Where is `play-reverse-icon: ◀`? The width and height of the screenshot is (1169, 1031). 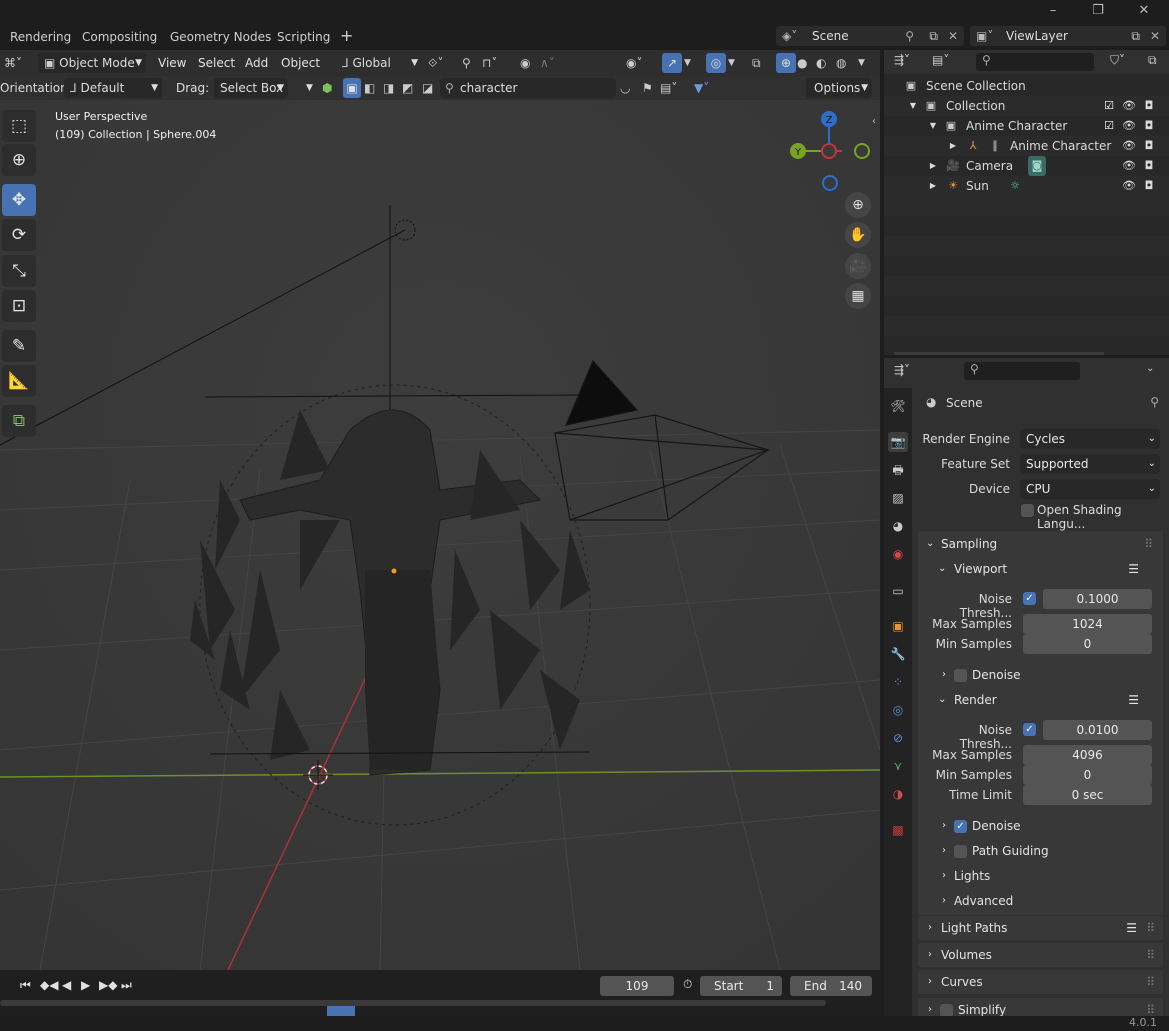 play-reverse-icon: ◀ is located at coordinates (66, 985).